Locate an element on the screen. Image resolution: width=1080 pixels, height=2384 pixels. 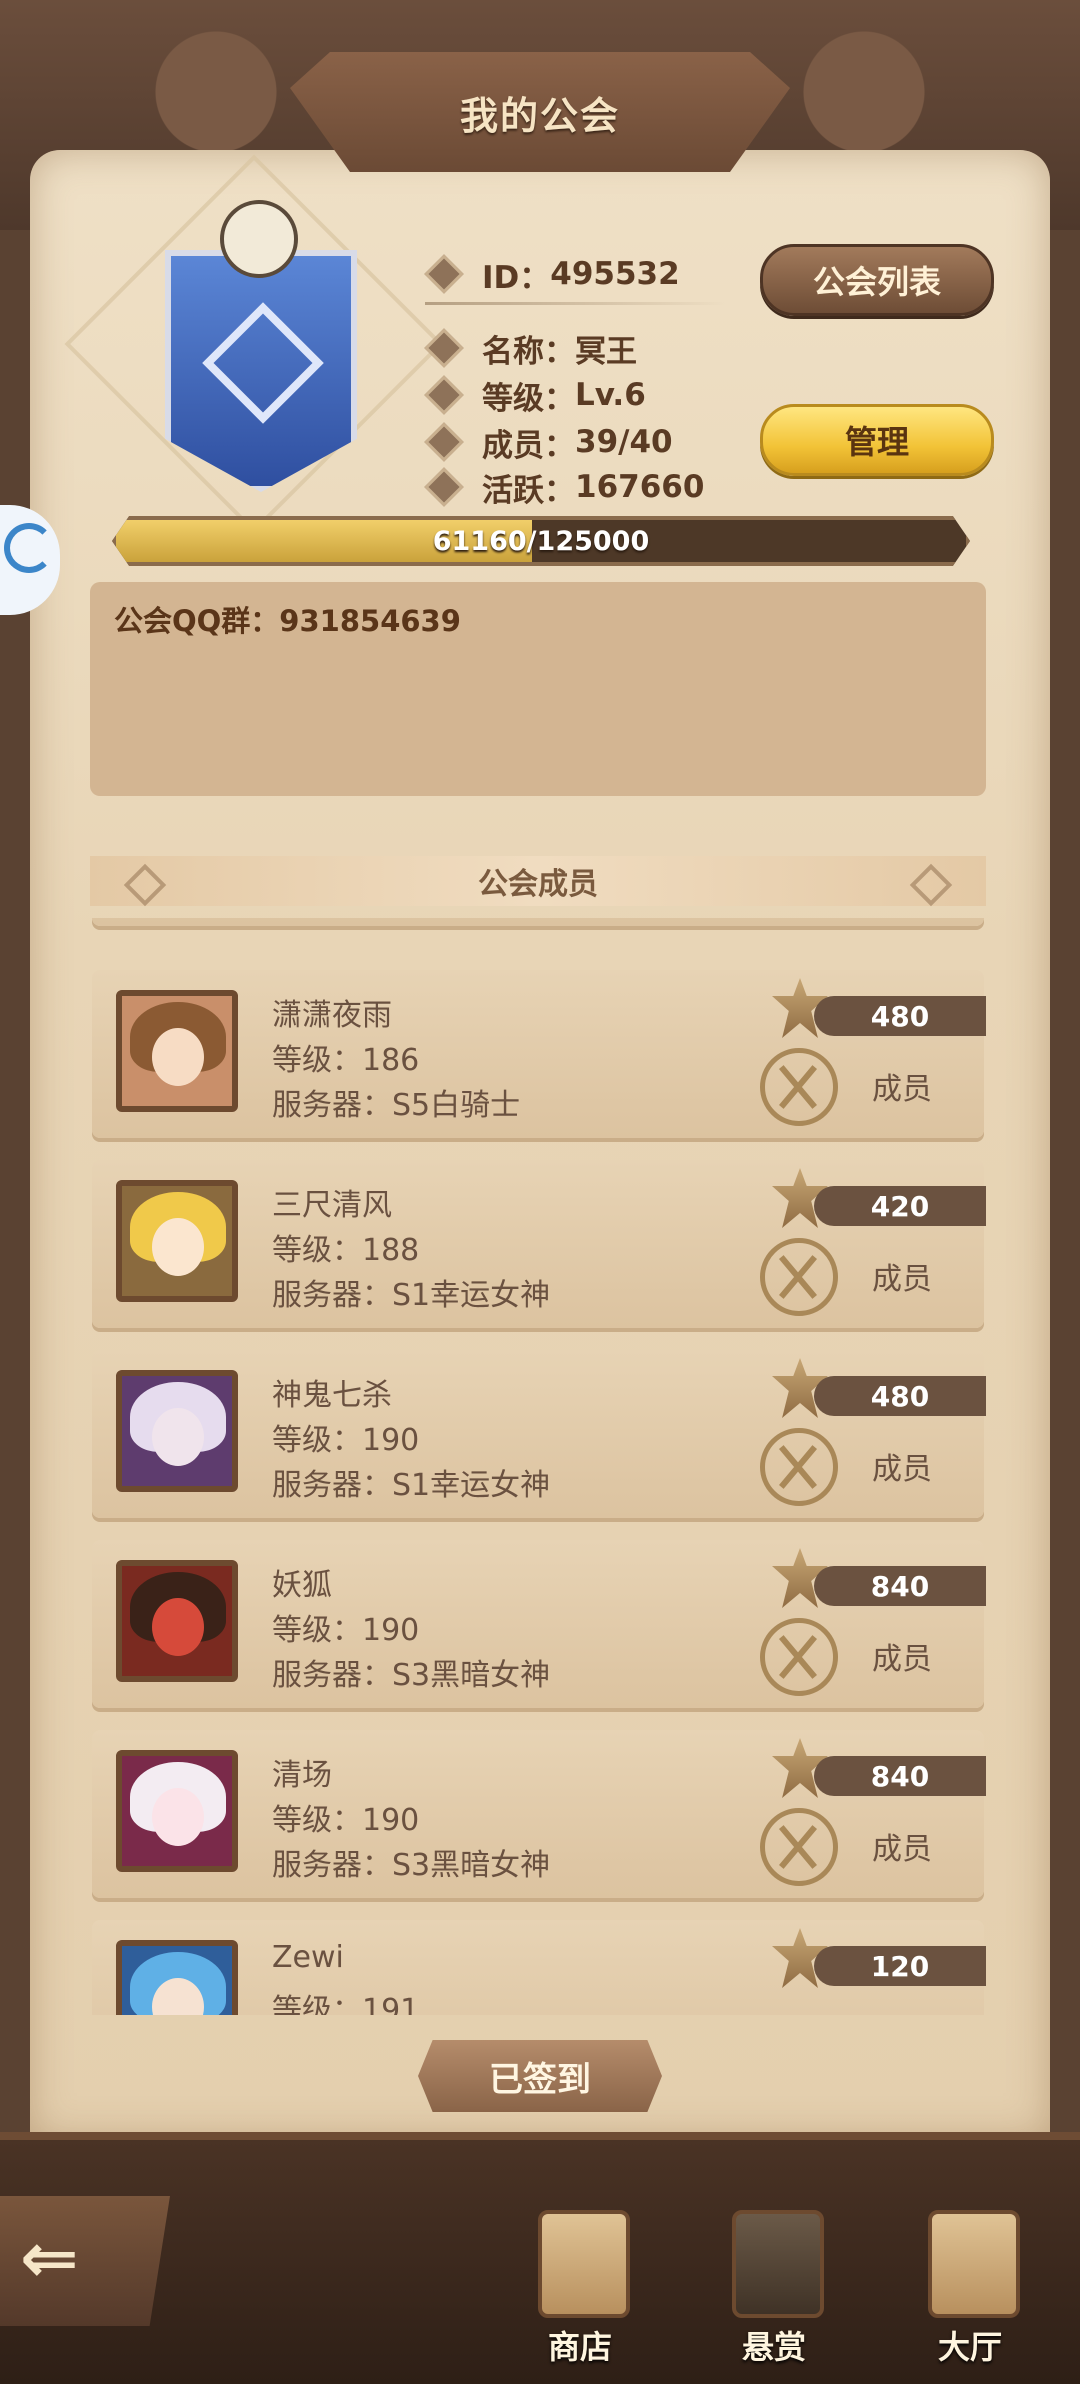
guild-id-row: ID： 495532 is located at coordinates (552, 274).